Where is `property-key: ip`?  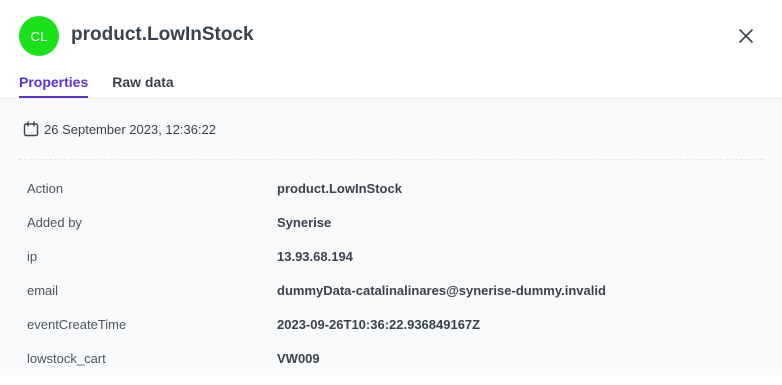
property-key: ip is located at coordinates (32, 256).